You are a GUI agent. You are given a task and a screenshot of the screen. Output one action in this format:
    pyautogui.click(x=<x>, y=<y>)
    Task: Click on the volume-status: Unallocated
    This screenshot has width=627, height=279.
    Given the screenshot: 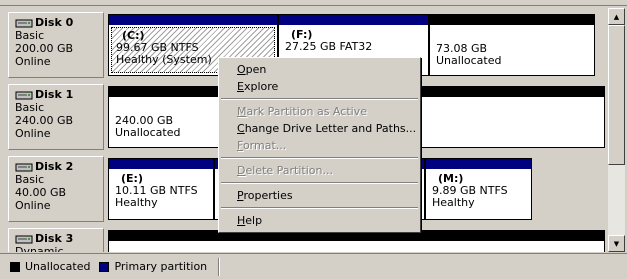 What is the action you would take?
    pyautogui.click(x=469, y=60)
    